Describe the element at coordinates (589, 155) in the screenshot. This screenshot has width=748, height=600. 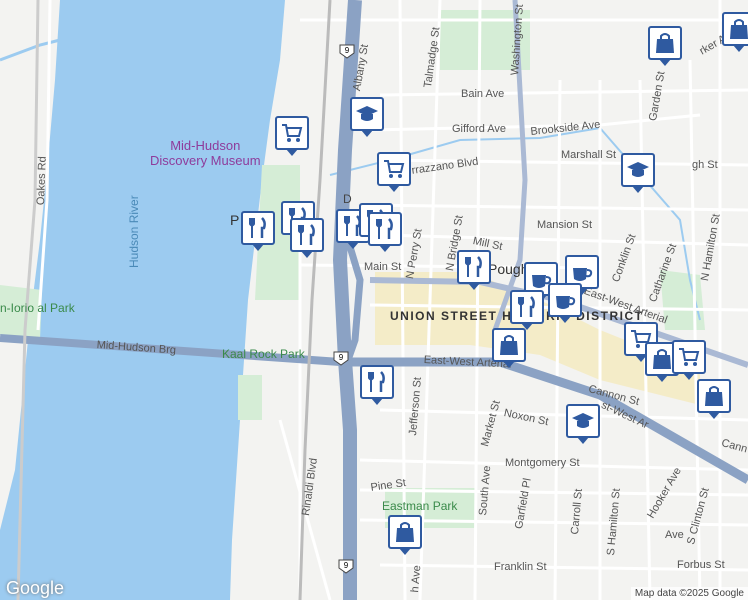
I see `marshall-st-label: Marshall St` at that location.